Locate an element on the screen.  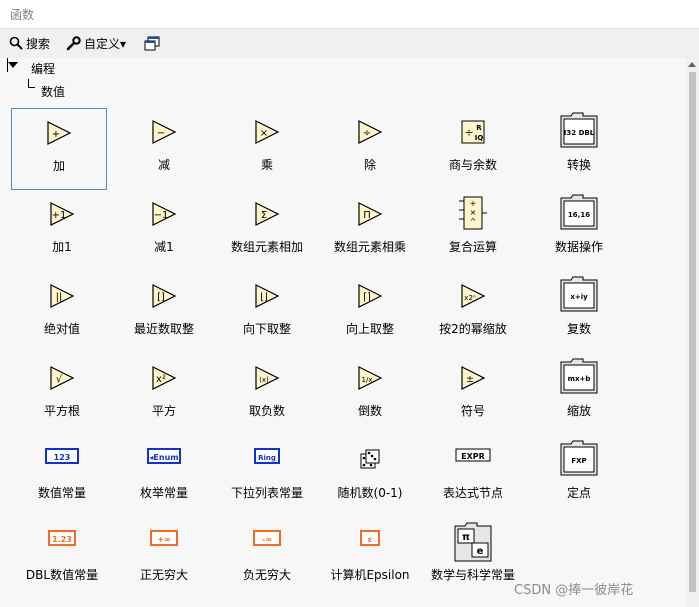
svg-text: Σ is located at coordinates (264, 215).